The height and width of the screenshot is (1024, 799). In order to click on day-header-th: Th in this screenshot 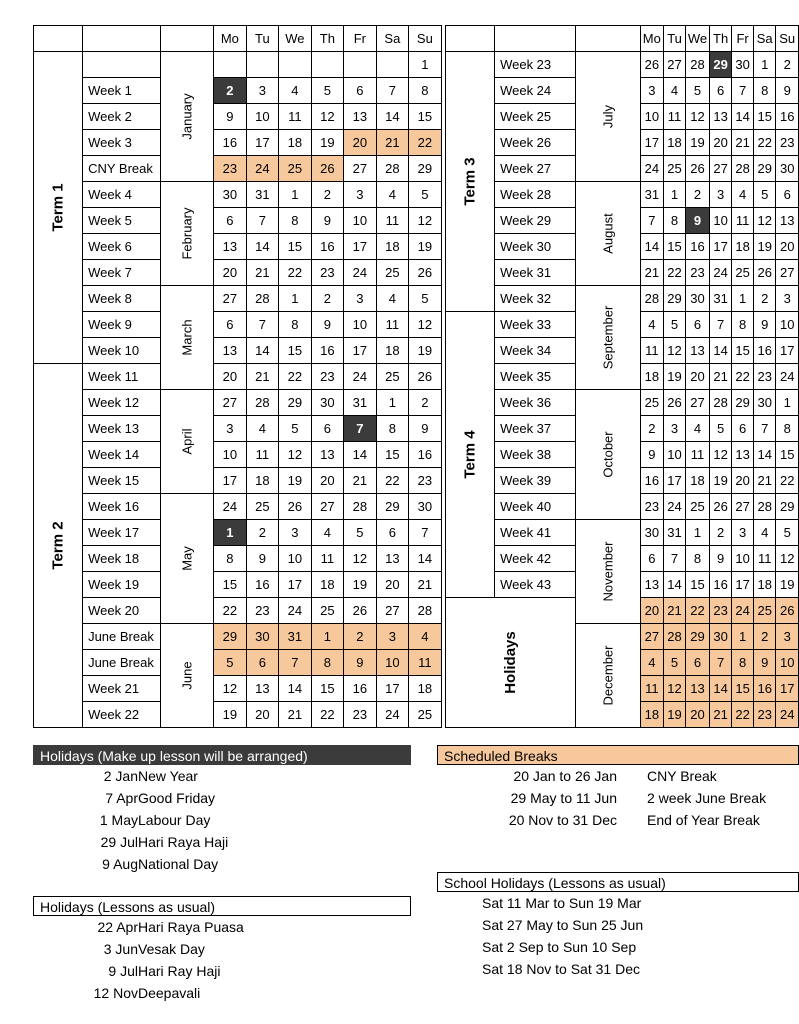, I will do `click(721, 38)`.